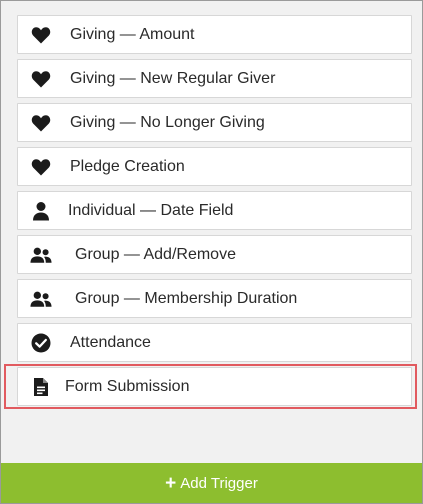 The width and height of the screenshot is (423, 504). I want to click on trigger-label: Giving — New Regular Giver, so click(173, 78).